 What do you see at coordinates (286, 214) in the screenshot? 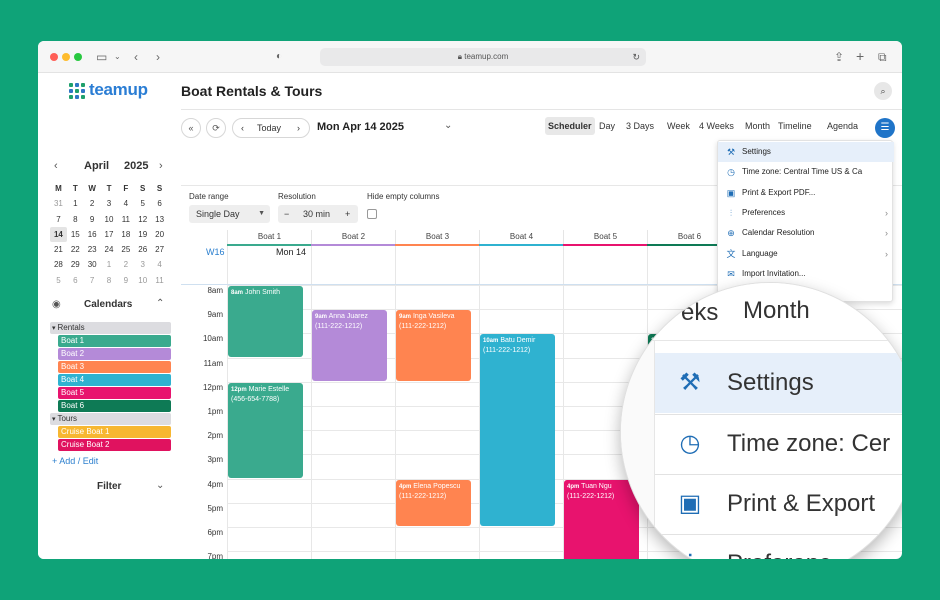
I see `decrease-resolution-button: −` at bounding box center [286, 214].